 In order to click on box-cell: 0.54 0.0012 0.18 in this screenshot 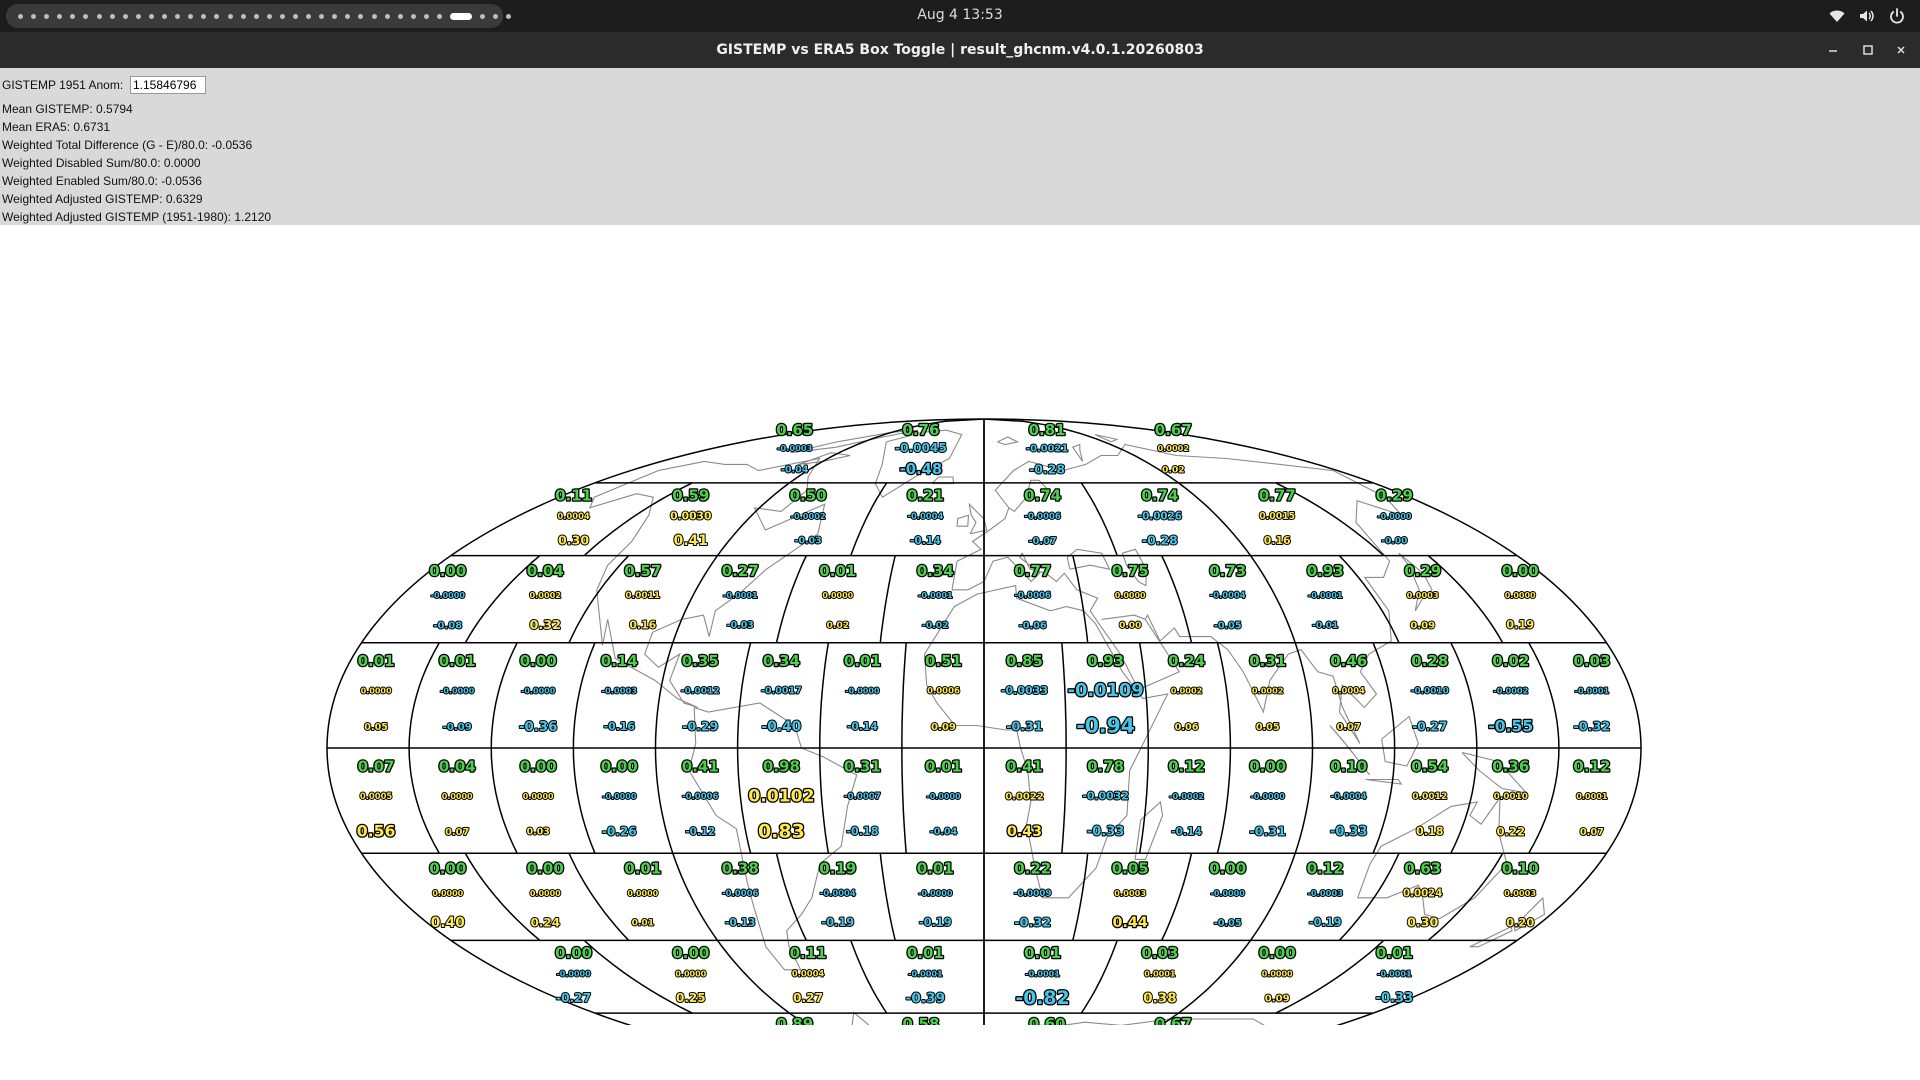, I will do `click(1430, 797)`.